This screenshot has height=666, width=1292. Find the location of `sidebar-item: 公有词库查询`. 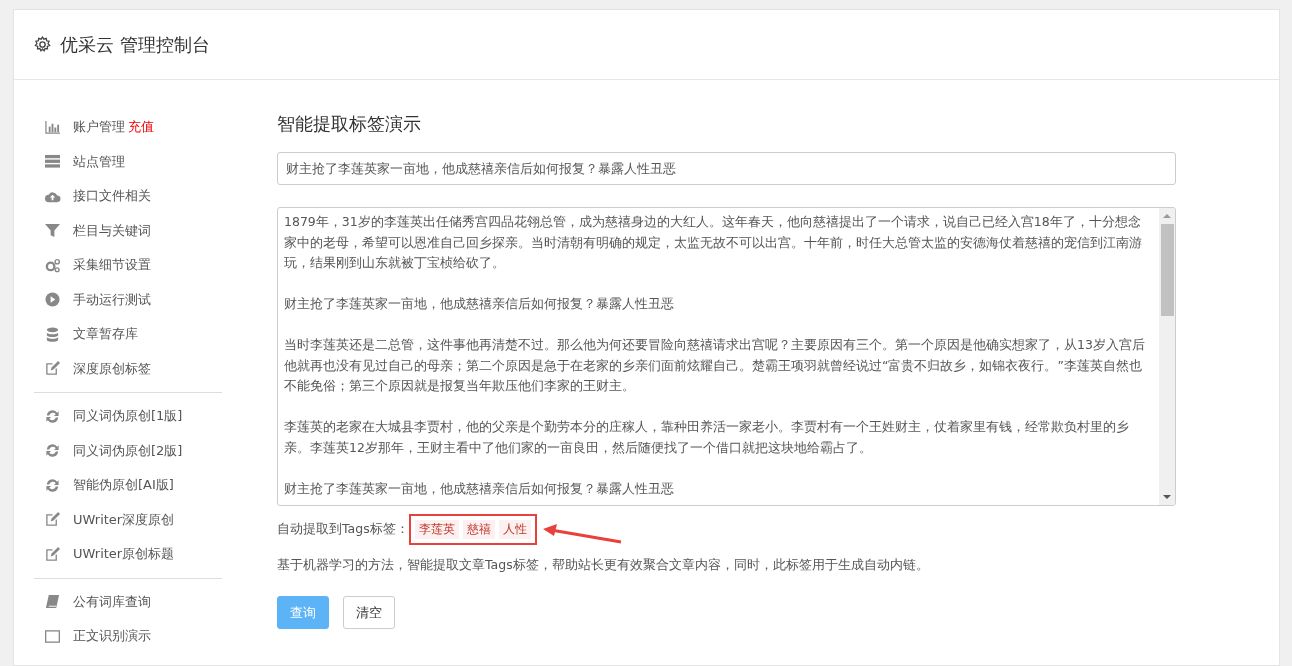

sidebar-item: 公有词库查询 is located at coordinates (112, 601).